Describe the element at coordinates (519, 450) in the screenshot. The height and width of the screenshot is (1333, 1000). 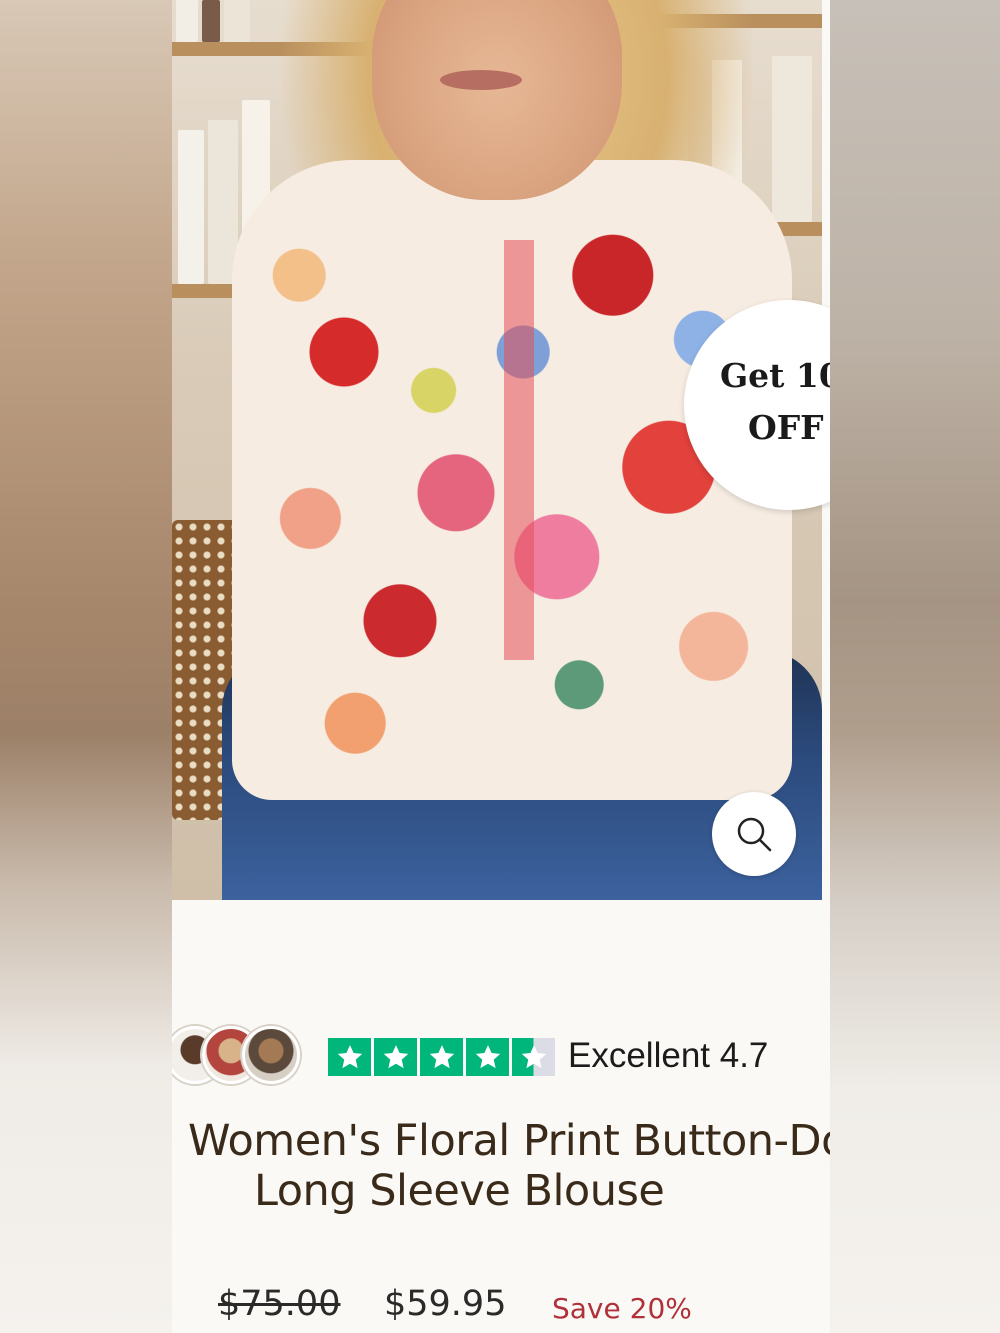
I see `button-placket` at that location.